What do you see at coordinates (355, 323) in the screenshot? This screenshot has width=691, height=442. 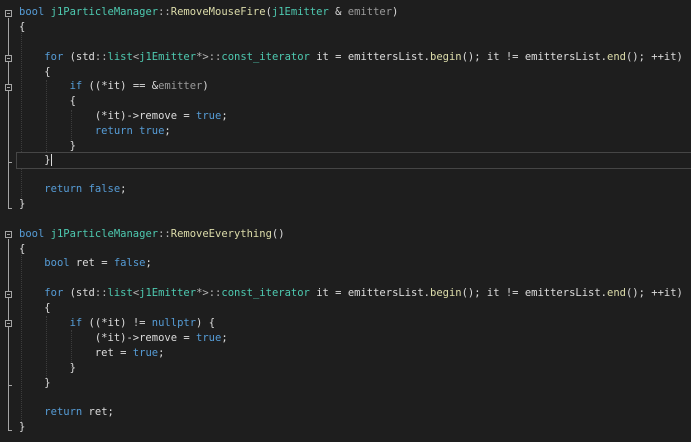 I see `code-line: if ((*it) != nullptr) {` at bounding box center [355, 323].